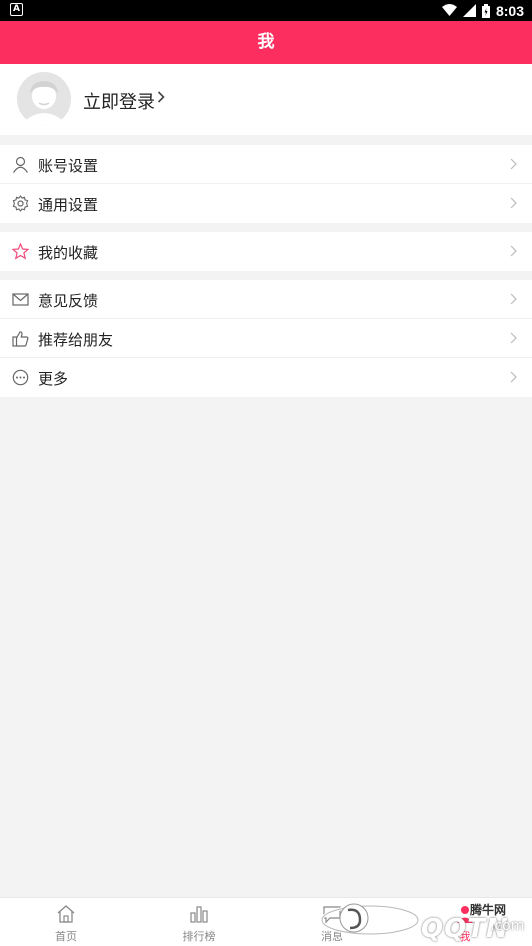 The width and height of the screenshot is (532, 946). What do you see at coordinates (68, 253) in the screenshot?
I see `menu-item-label: 我的收藏` at bounding box center [68, 253].